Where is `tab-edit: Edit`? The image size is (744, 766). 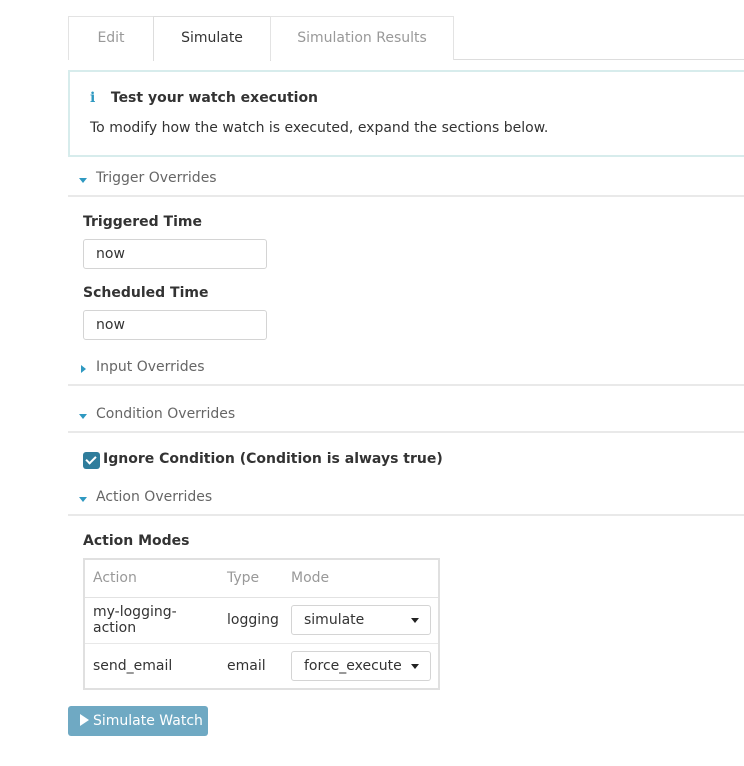
tab-edit: Edit is located at coordinates (111, 38).